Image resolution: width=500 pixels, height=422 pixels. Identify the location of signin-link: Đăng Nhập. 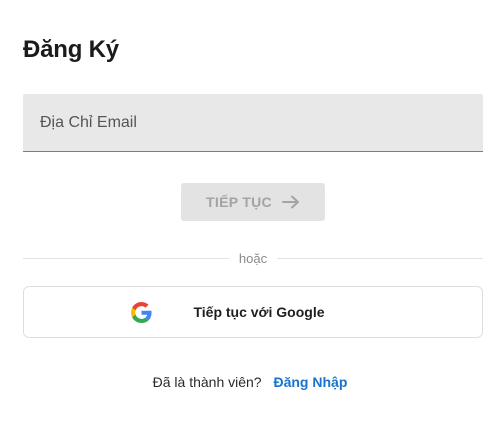
(310, 382).